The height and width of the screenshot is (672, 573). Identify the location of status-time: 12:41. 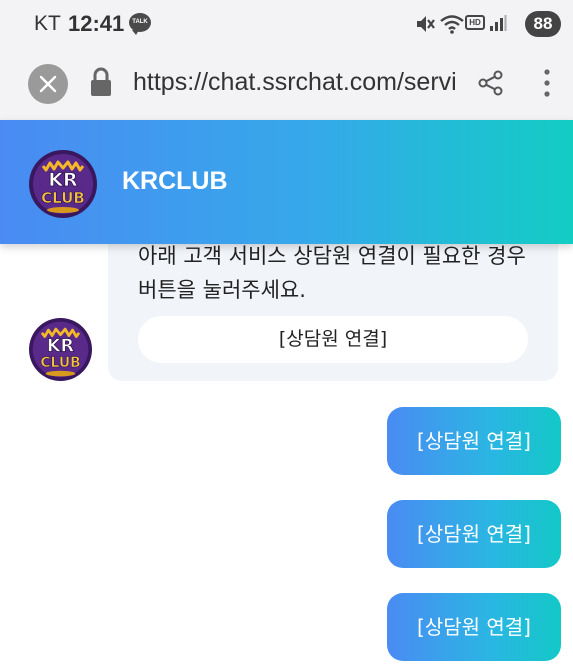
(96, 23).